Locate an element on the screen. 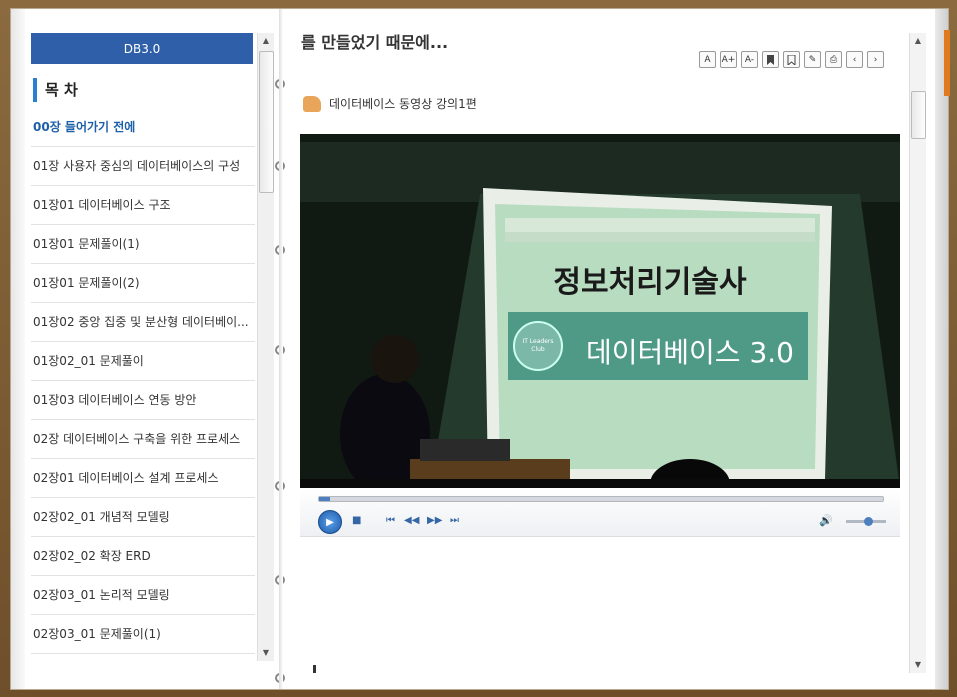  book-title-header: DB3.0 is located at coordinates (142, 48).